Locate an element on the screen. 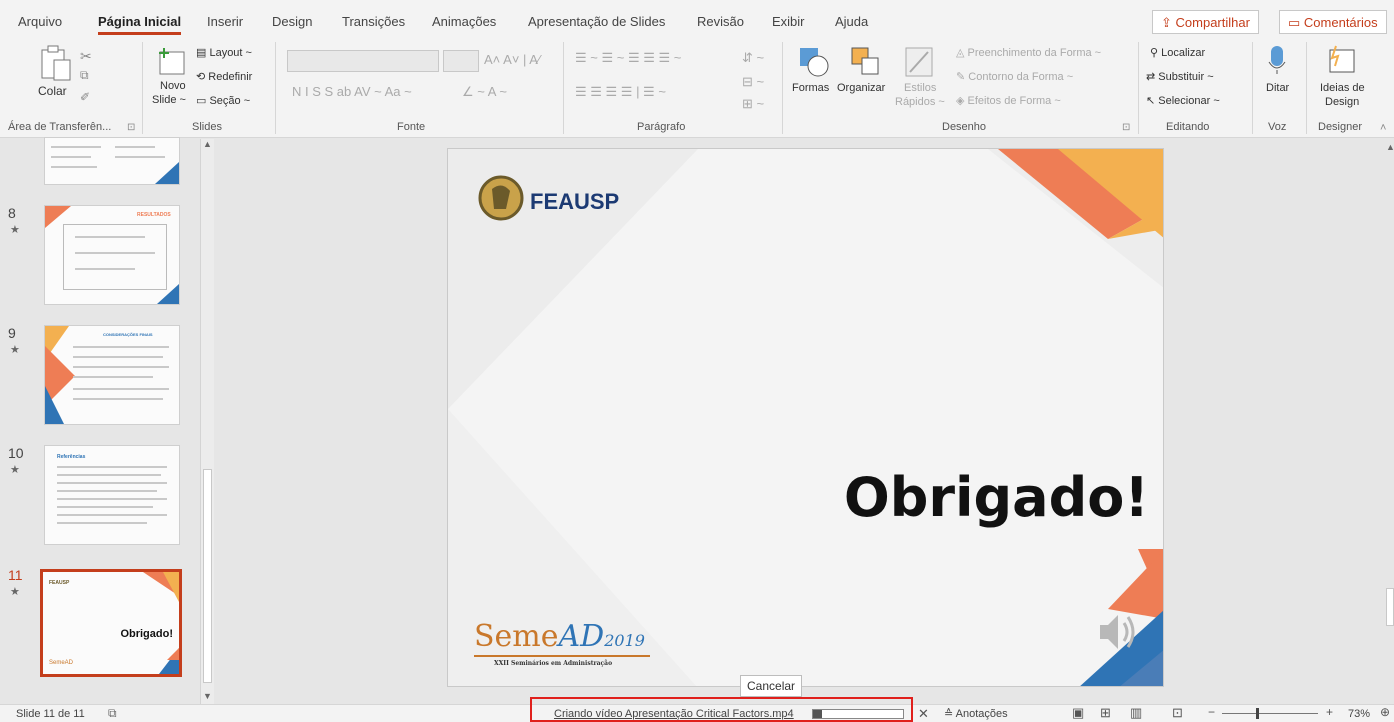  align-text-icon: ⊟ ~ is located at coordinates (753, 82).